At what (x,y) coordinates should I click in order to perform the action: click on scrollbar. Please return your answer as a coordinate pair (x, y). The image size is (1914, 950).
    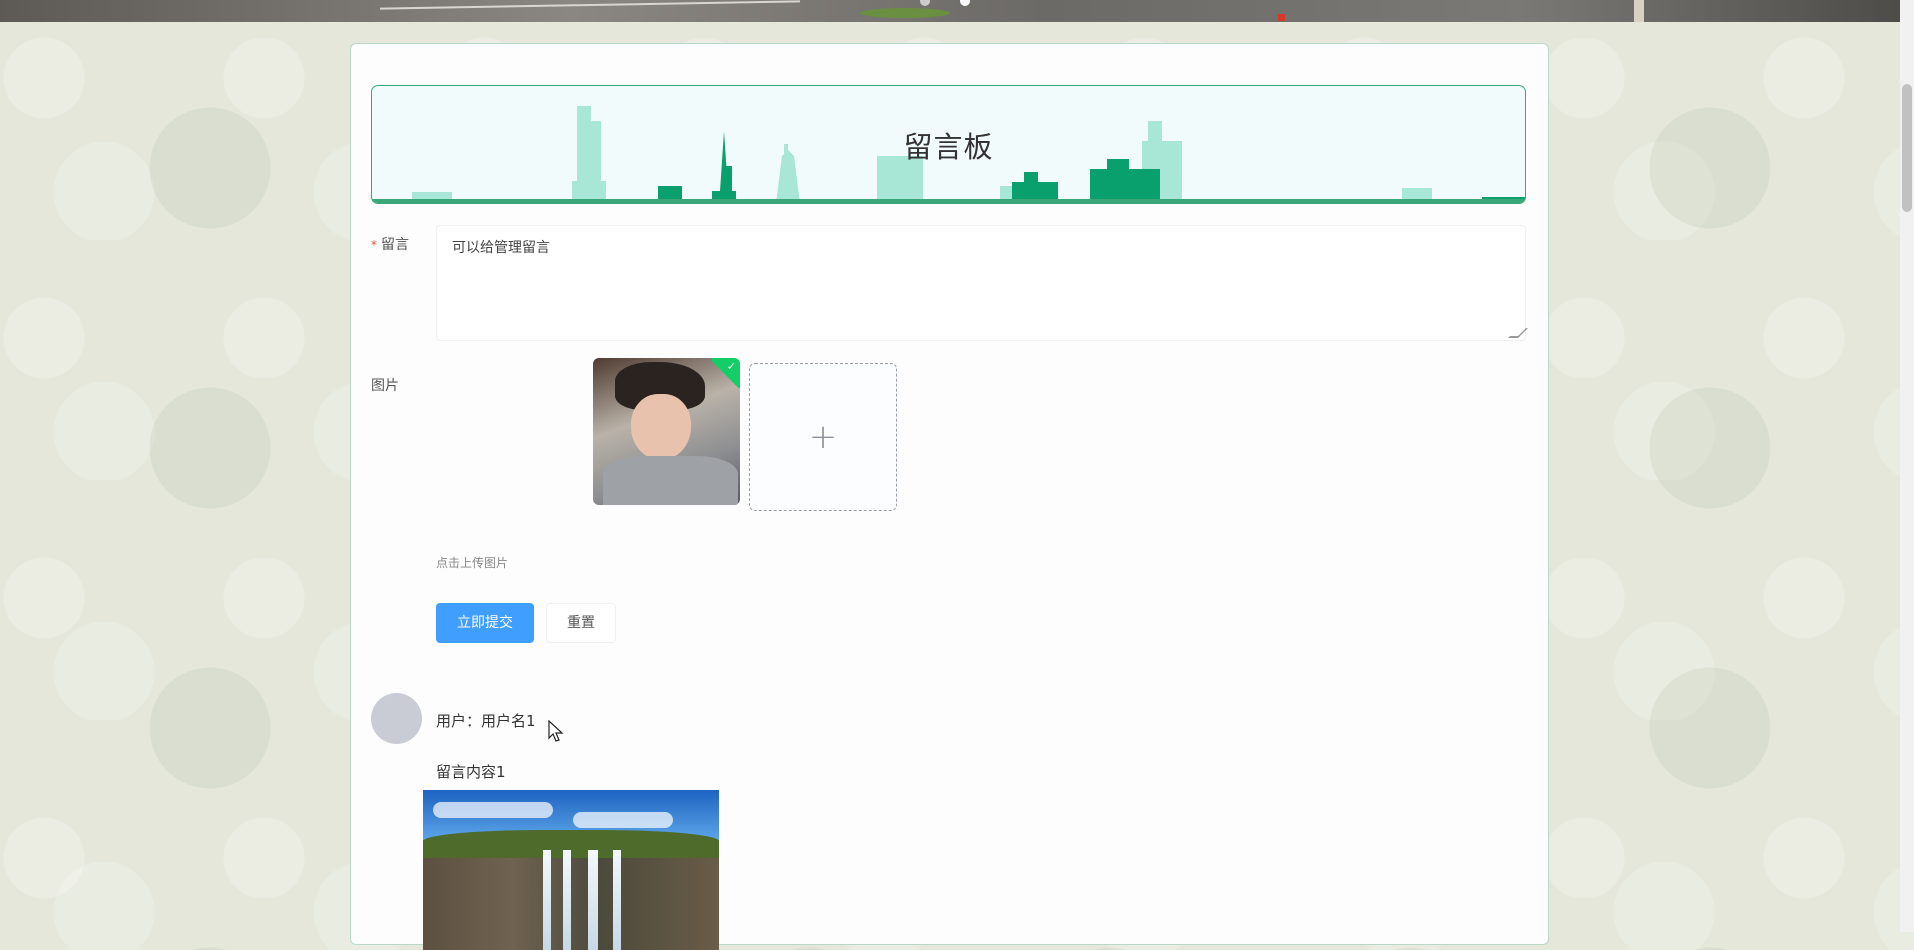
    Looking at the image, I should click on (1907, 466).